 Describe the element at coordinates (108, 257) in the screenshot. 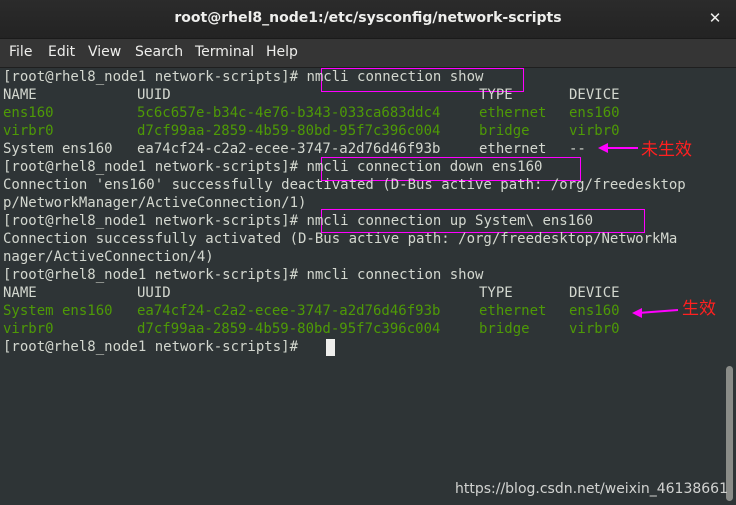

I see `output-line: nager/ActiveConnection/4)` at that location.